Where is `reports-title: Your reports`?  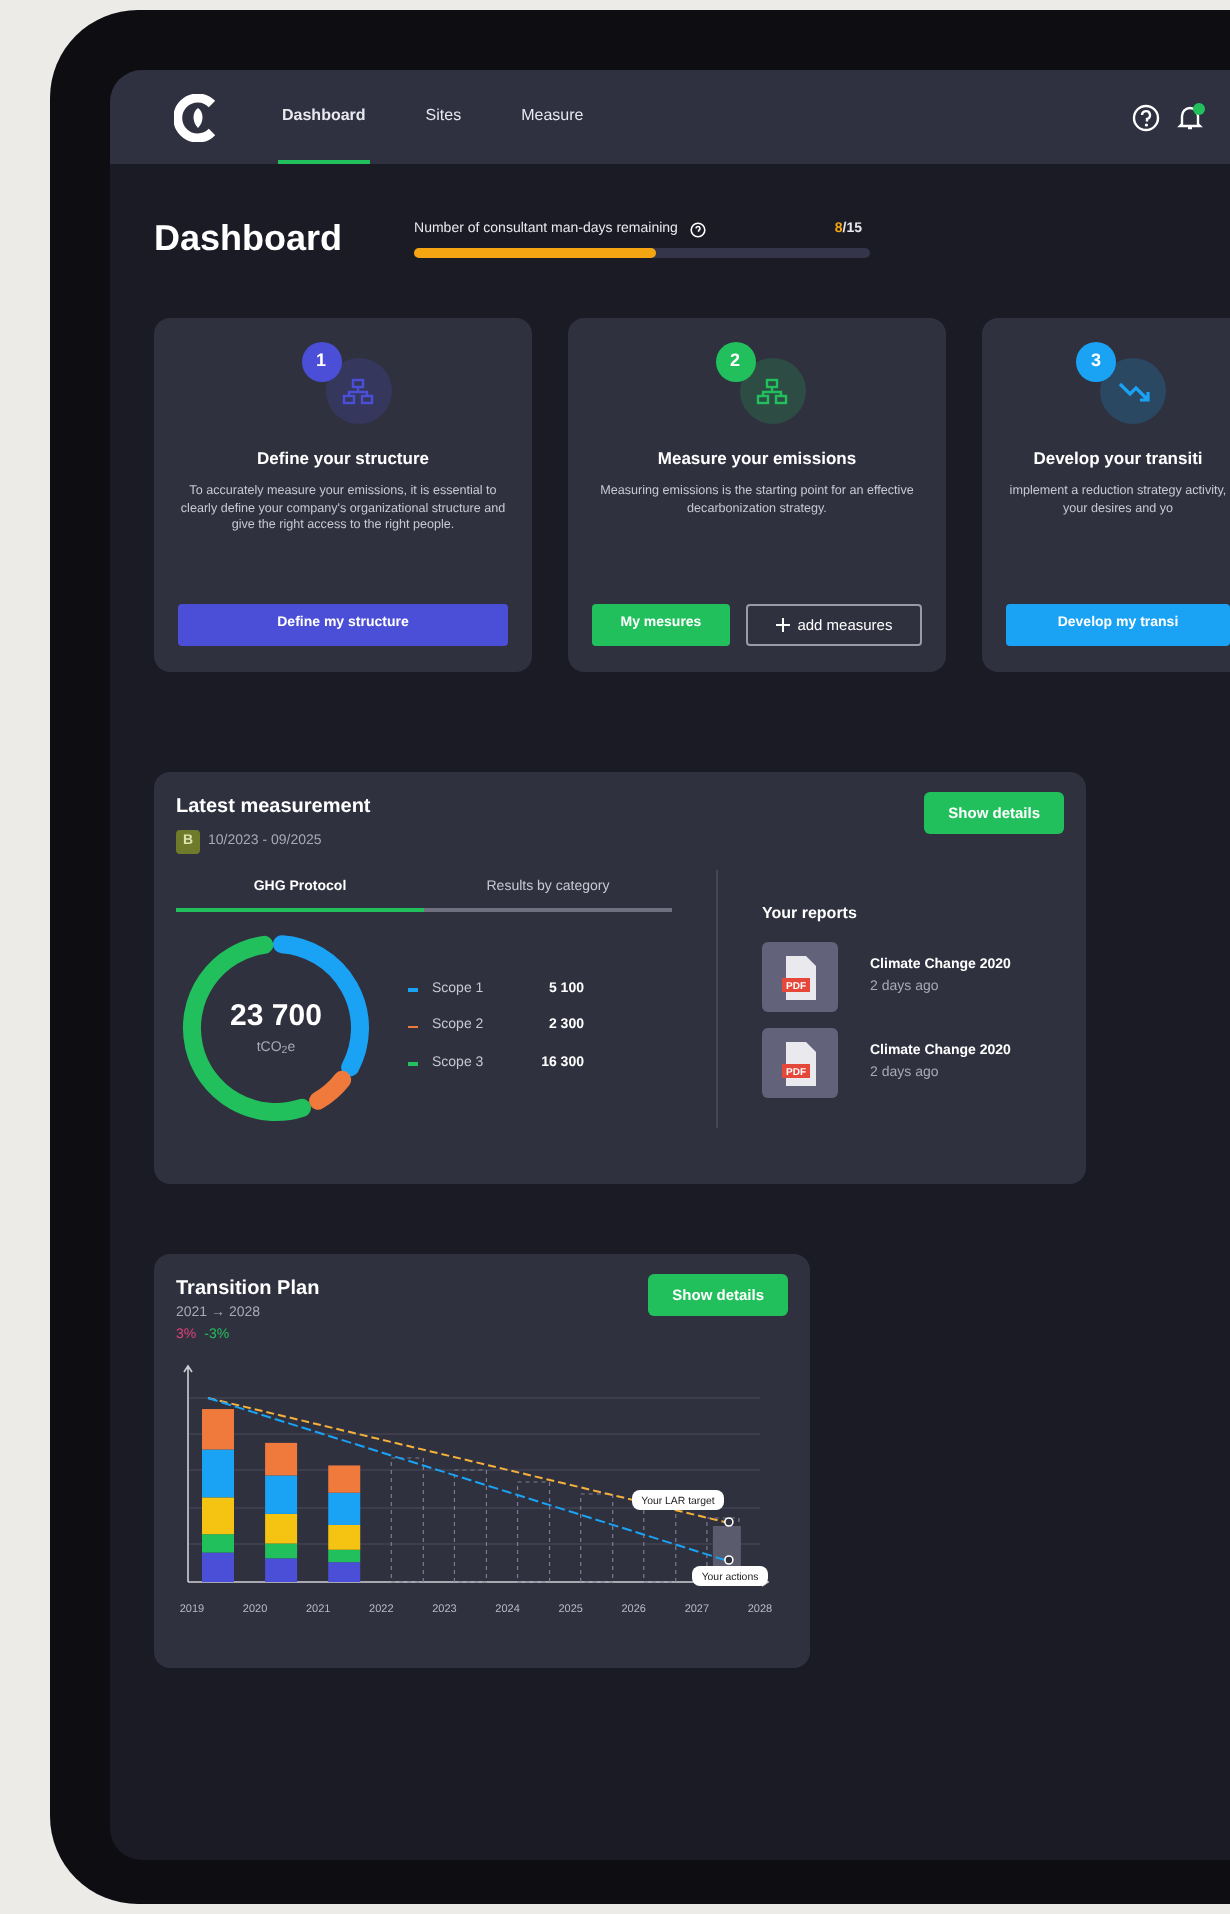 reports-title: Your reports is located at coordinates (810, 914).